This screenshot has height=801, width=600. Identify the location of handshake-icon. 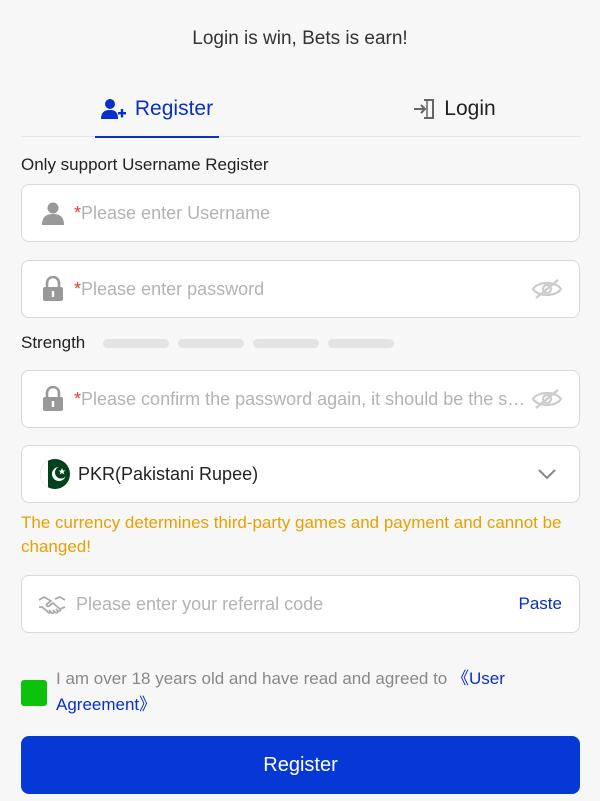
(52, 604).